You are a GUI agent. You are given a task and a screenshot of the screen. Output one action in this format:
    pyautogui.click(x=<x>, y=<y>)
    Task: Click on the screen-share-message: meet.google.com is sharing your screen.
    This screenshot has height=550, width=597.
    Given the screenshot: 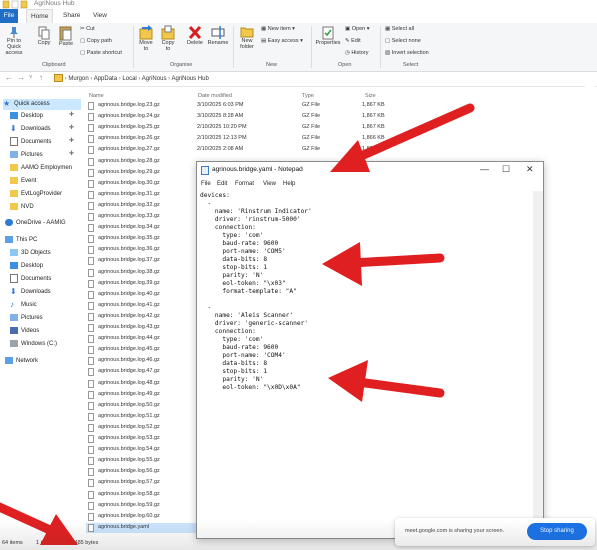 What is the action you would take?
    pyautogui.click(x=455, y=531)
    